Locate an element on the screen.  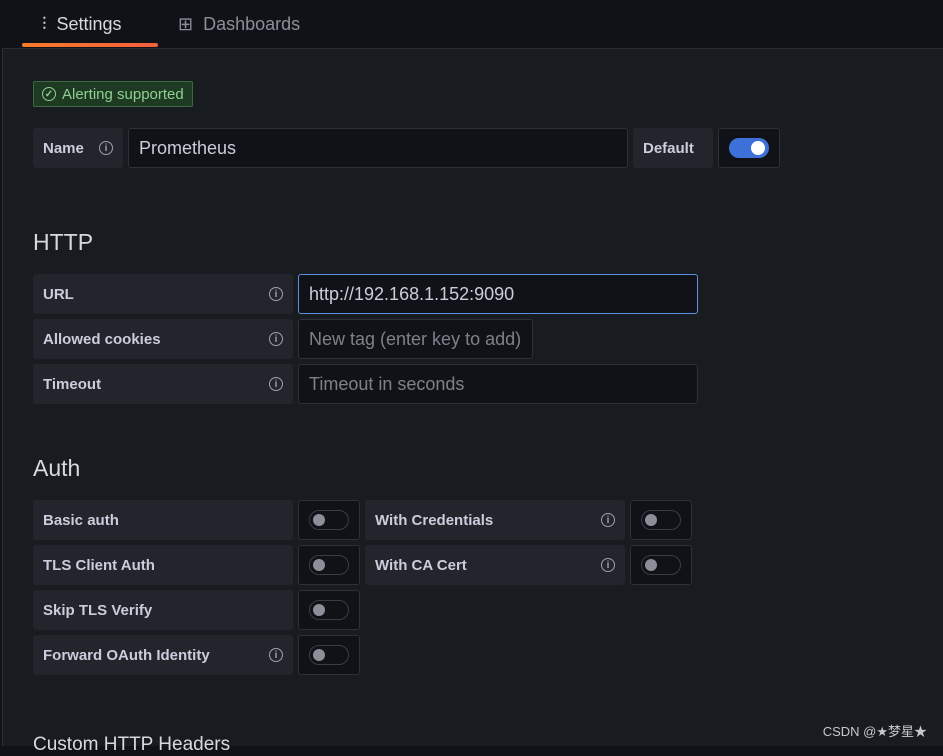
alerting-badge: ✓ Alerting supported is located at coordinates (113, 94).